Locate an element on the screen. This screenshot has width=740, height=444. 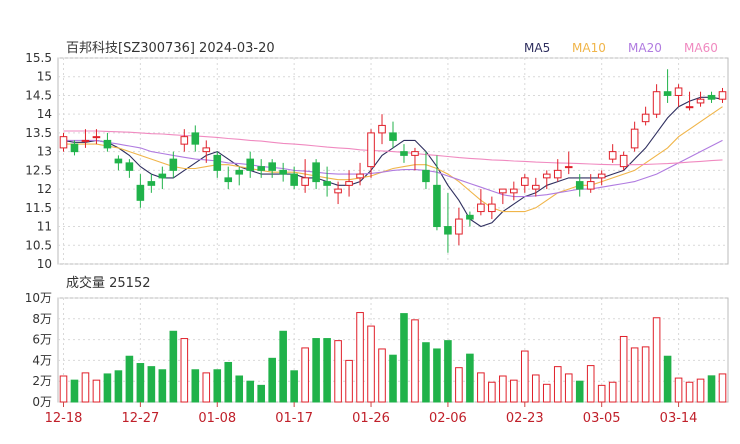
volume-tick-label: 6万 is located at coordinates (42, 340).